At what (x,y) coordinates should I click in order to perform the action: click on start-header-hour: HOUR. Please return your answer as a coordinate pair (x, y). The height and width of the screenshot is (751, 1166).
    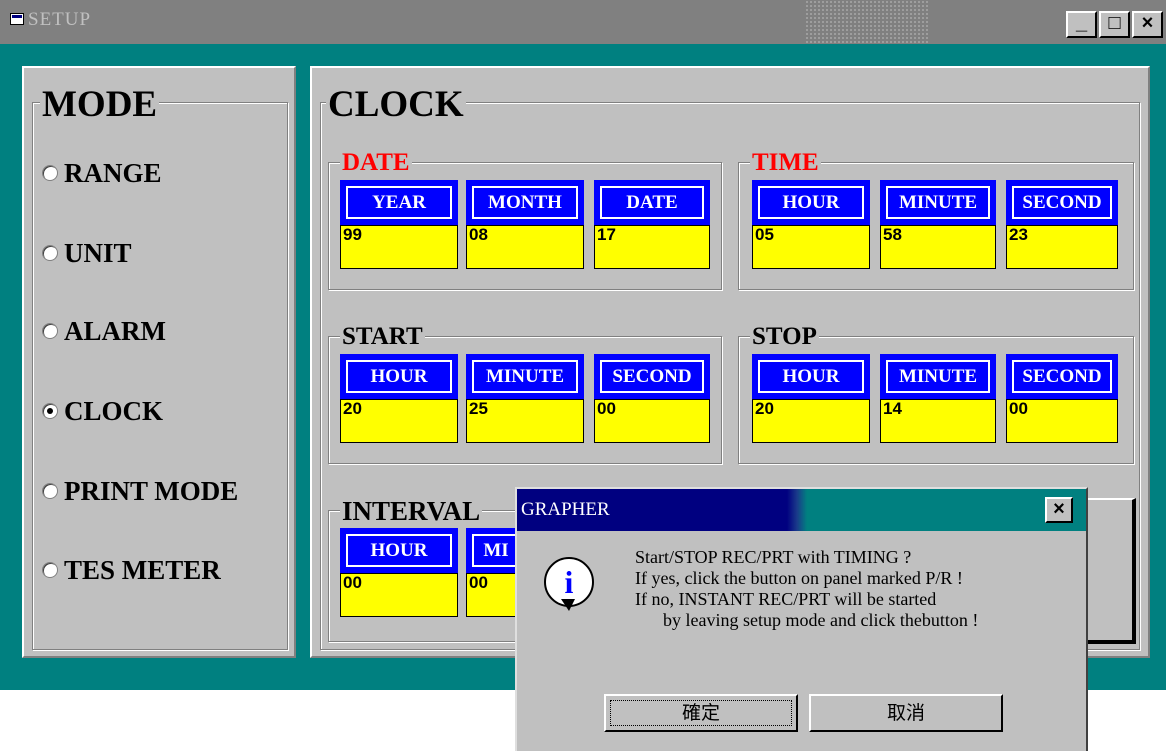
    Looking at the image, I should click on (399, 376).